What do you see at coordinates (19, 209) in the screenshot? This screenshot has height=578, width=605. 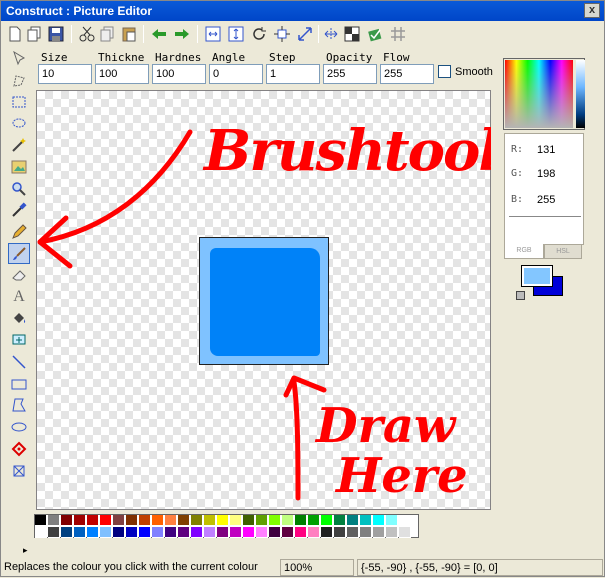 I see `eyedropper-icon` at bounding box center [19, 209].